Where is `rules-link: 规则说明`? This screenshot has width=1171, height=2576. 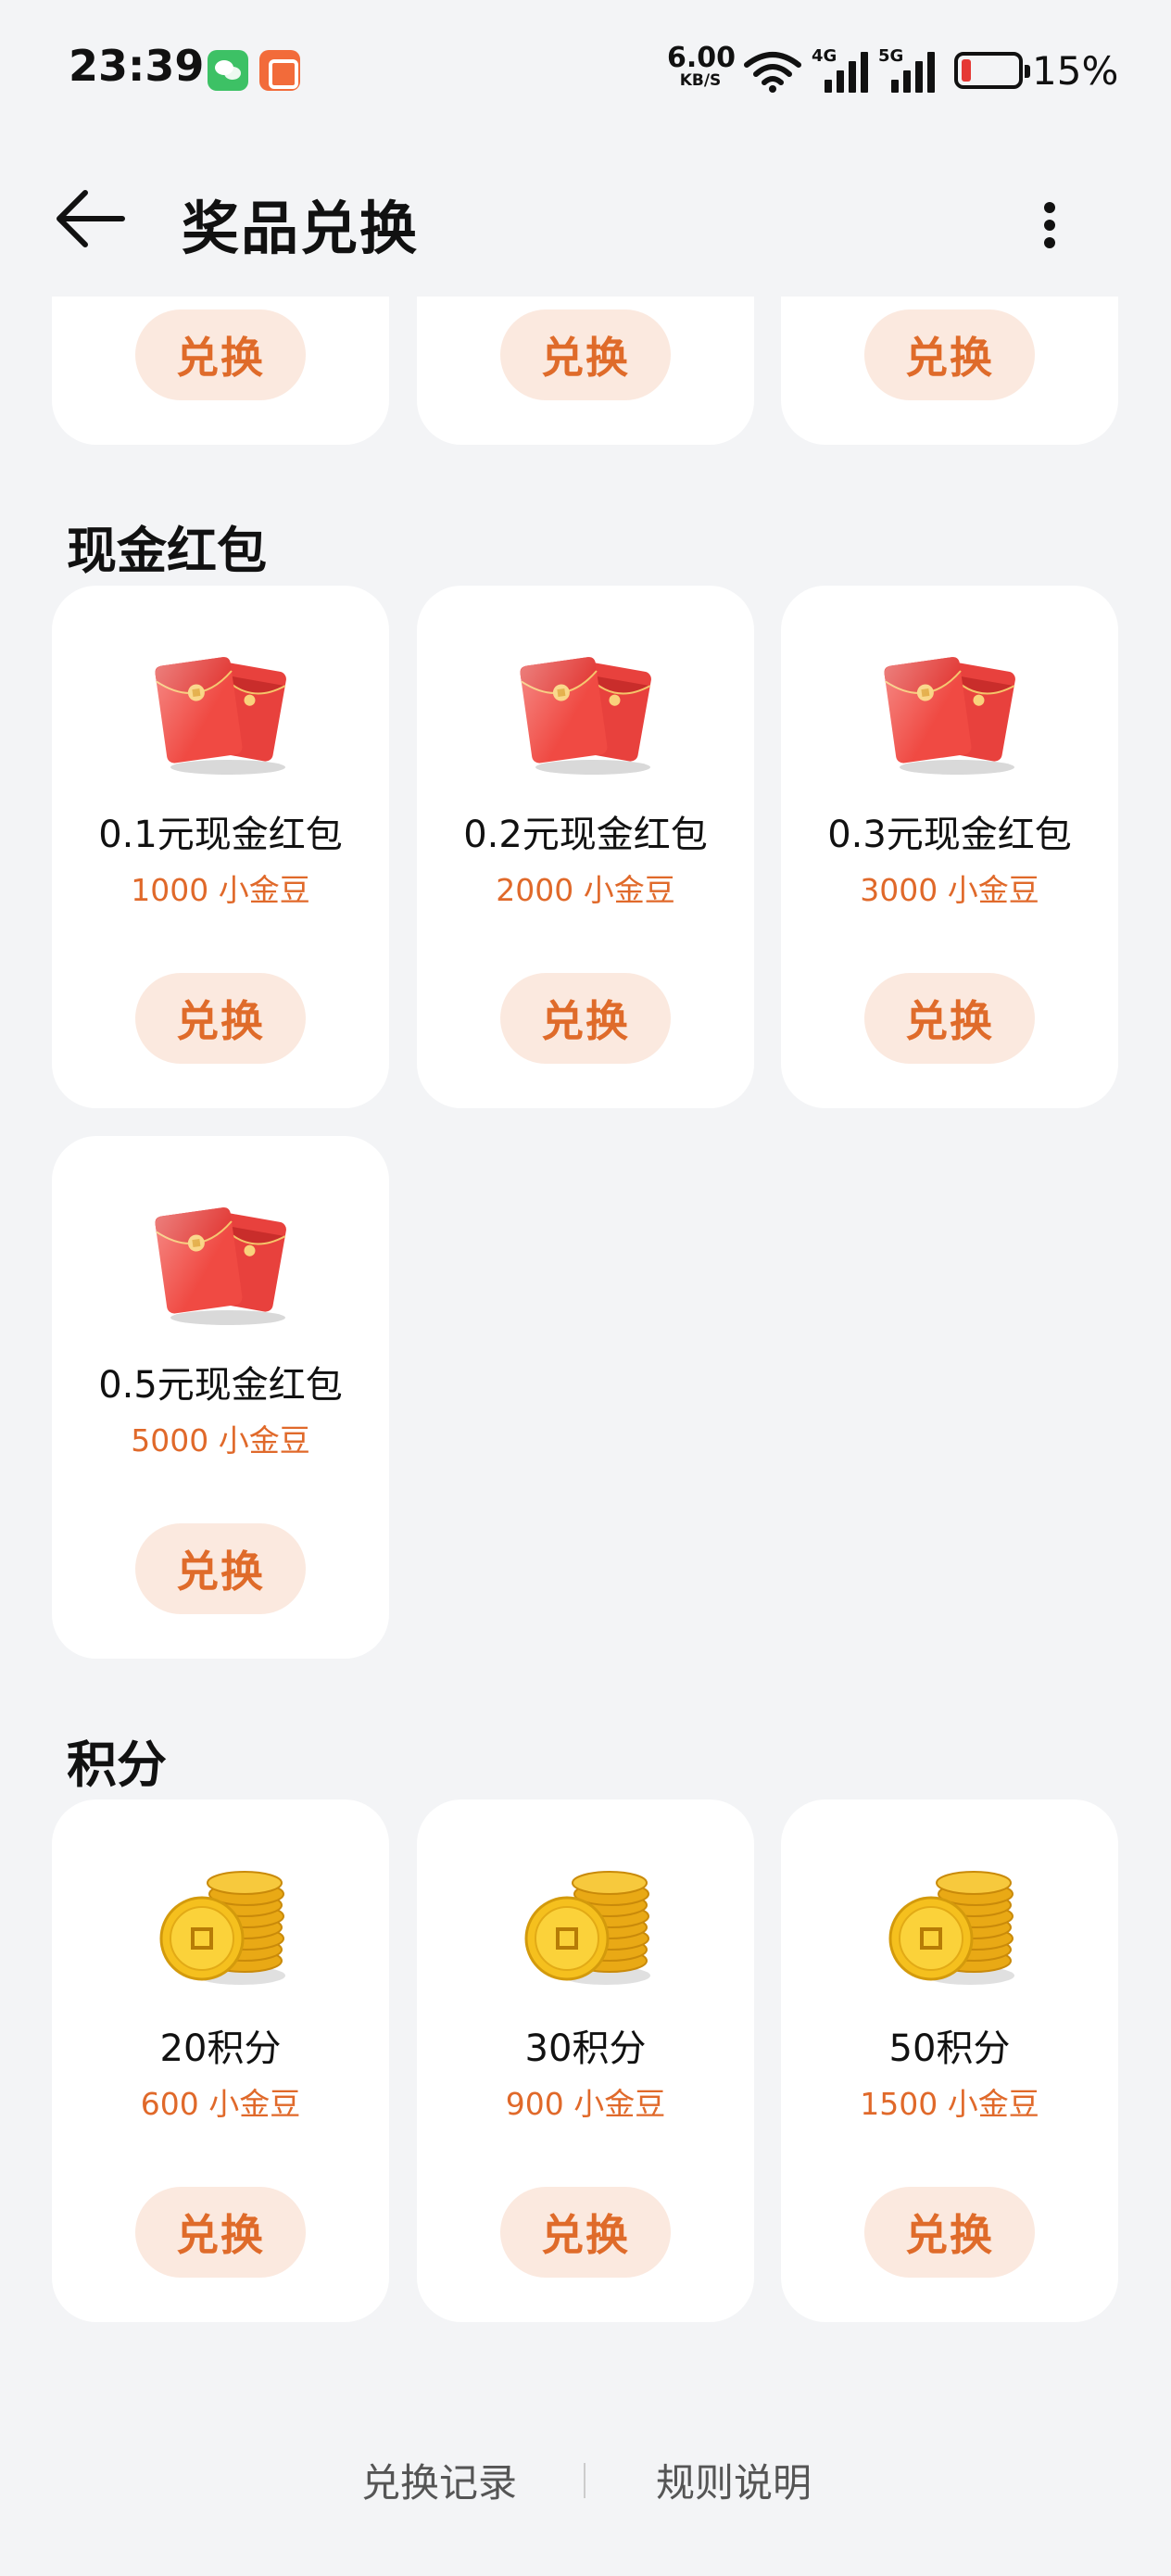 rules-link: 规则说明 is located at coordinates (734, 2480).